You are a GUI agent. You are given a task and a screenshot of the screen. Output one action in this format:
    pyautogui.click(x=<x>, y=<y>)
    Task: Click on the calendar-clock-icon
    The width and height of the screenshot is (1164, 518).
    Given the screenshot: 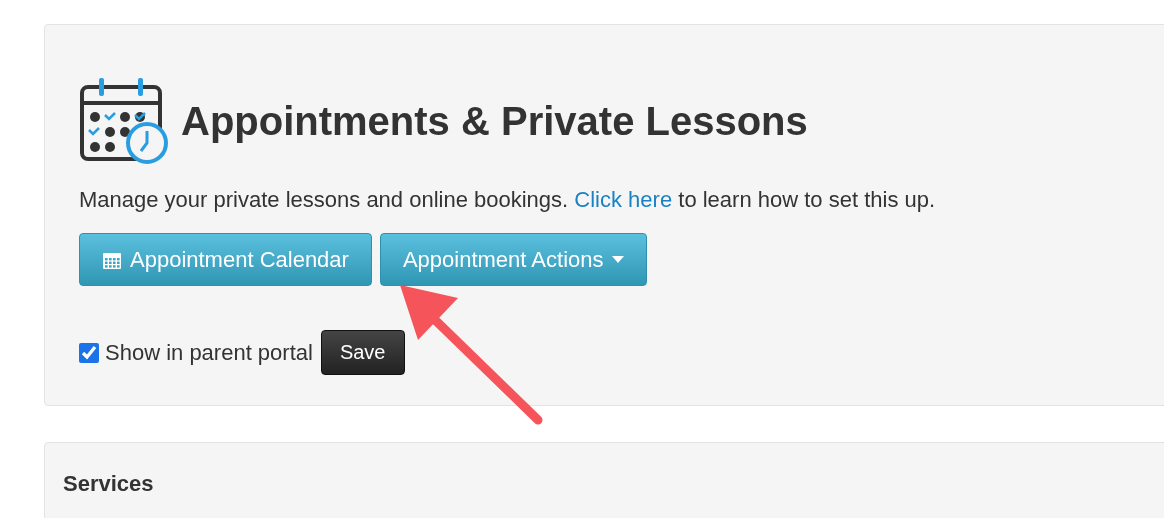 What is the action you would take?
    pyautogui.click(x=125, y=121)
    